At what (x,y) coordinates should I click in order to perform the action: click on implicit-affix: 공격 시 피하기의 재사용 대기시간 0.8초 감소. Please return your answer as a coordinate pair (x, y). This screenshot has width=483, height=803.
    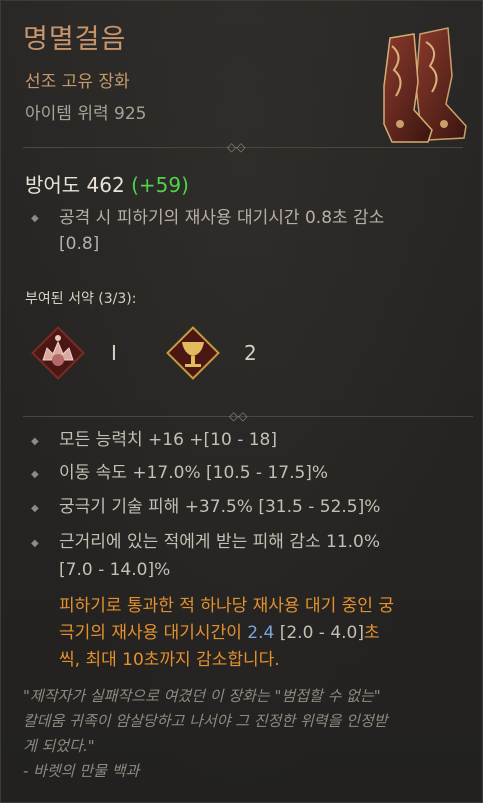
    Looking at the image, I should click on (222, 218).